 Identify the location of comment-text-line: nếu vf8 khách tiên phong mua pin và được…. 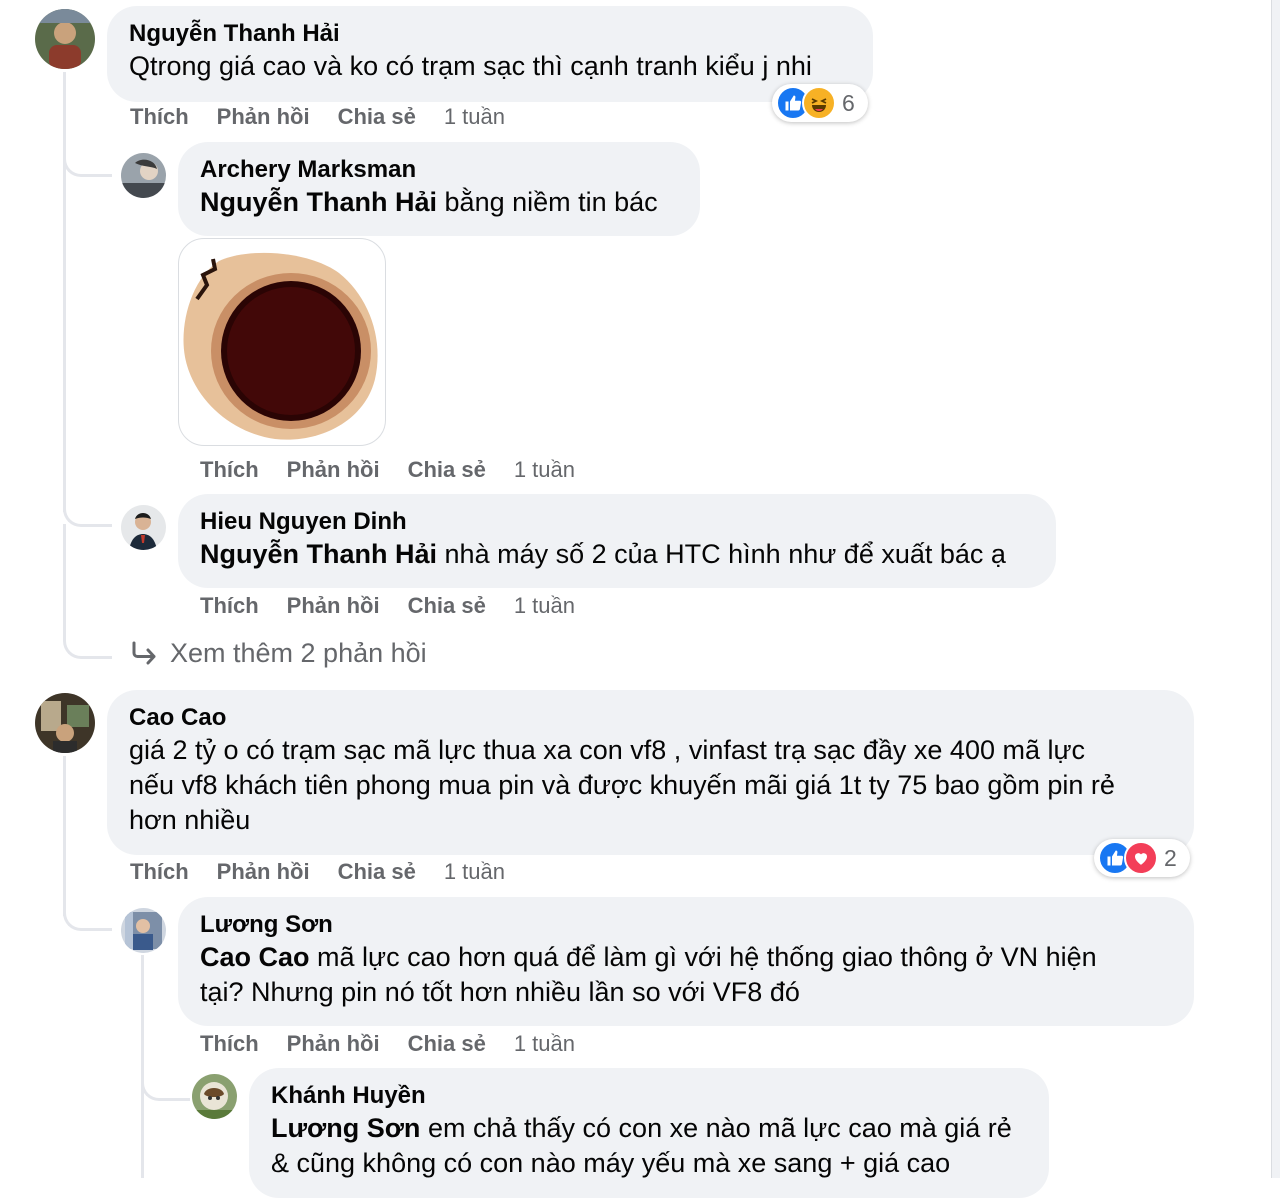
(622, 785).